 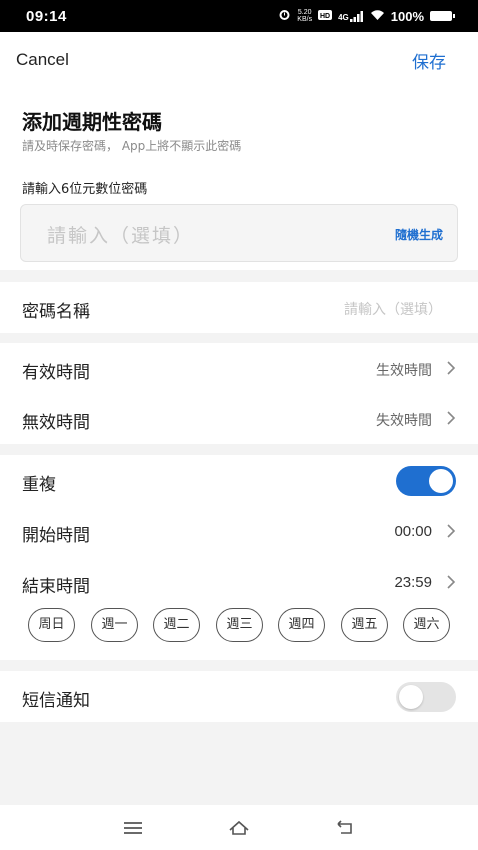 What do you see at coordinates (121, 236) in the screenshot?
I see `password-placeholder: 請輸入（選填）` at bounding box center [121, 236].